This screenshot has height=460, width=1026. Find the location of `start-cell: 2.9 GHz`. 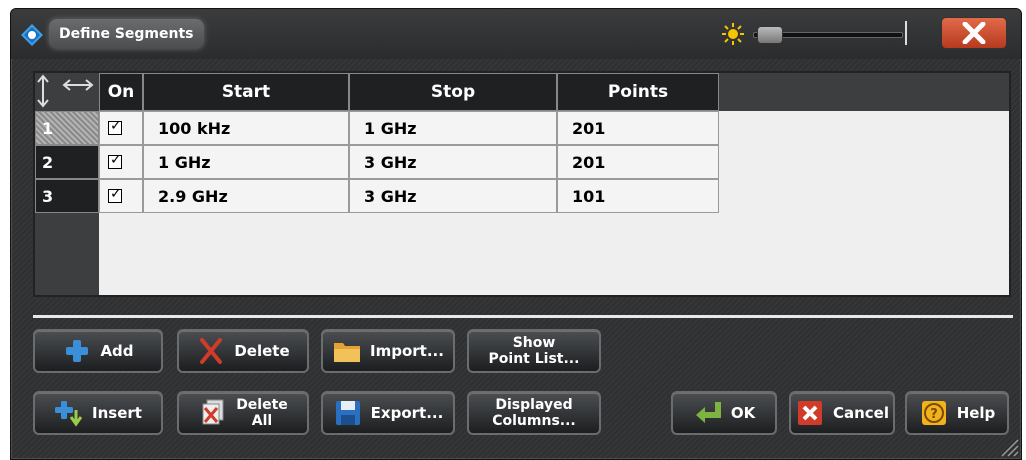

start-cell: 2.9 GHz is located at coordinates (246, 196).